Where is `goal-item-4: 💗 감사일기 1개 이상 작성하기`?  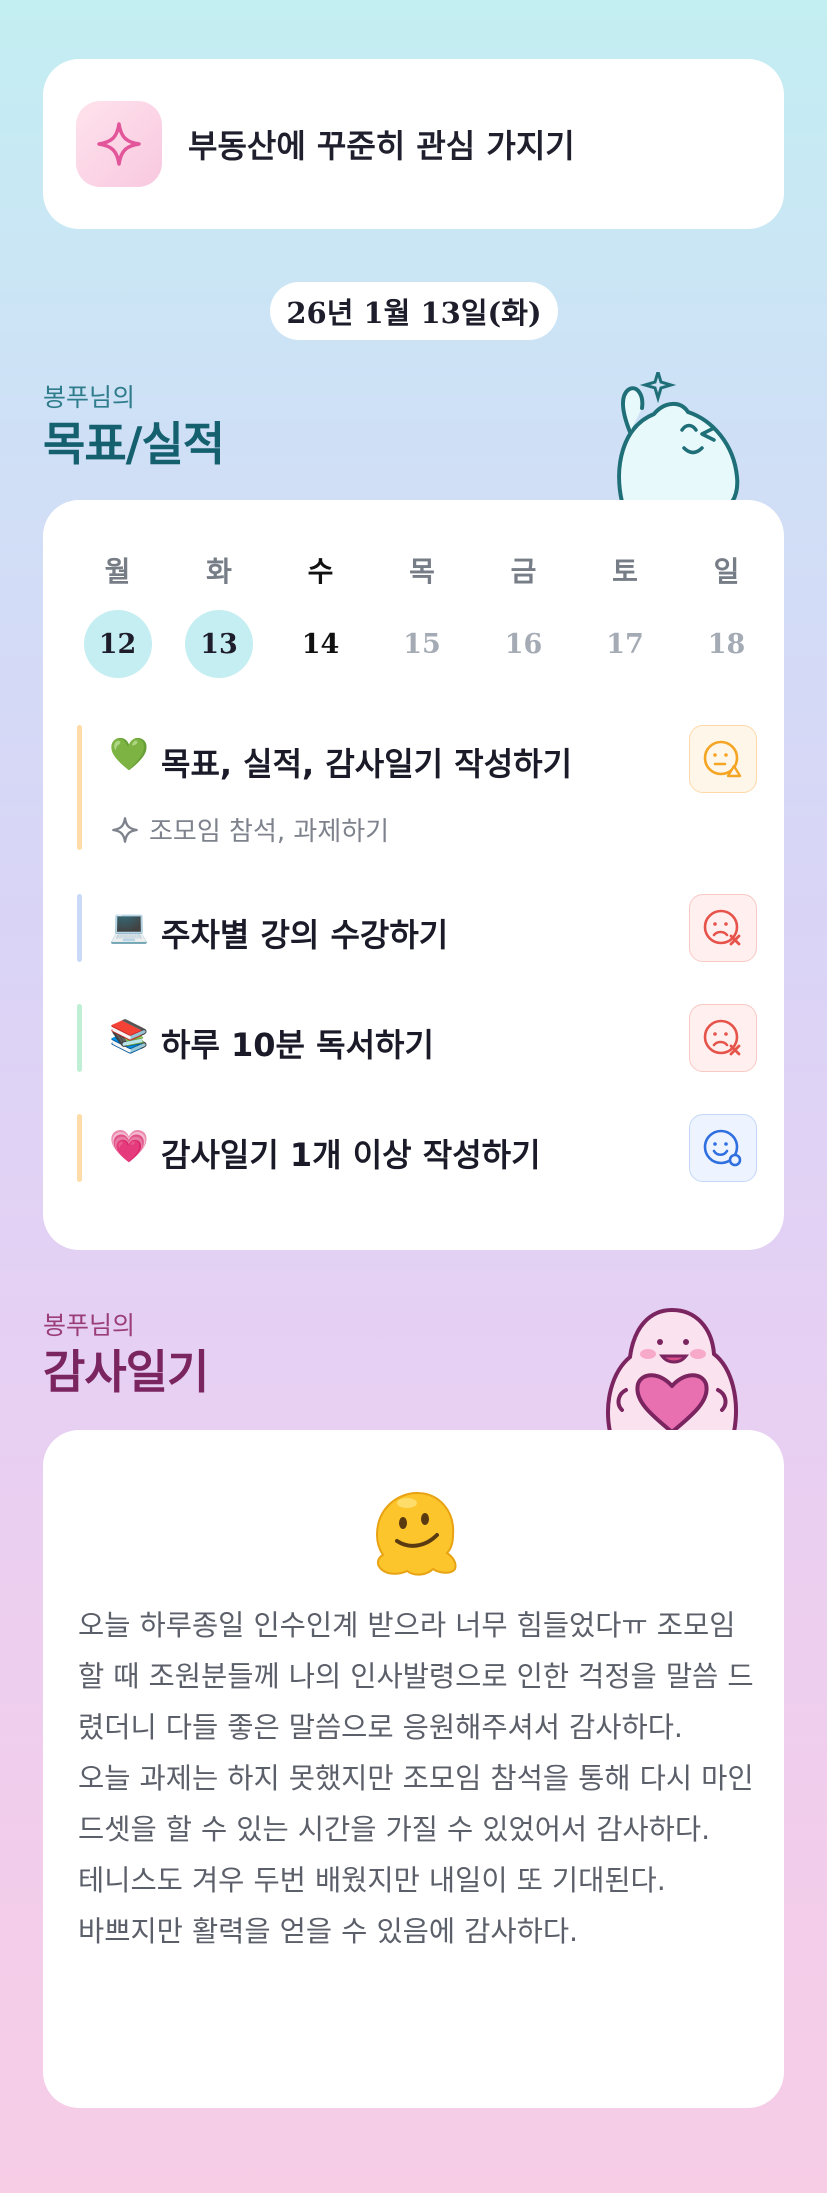
goal-item-4: 💗 감사일기 1개 이상 작성하기 is located at coordinates (417, 1148).